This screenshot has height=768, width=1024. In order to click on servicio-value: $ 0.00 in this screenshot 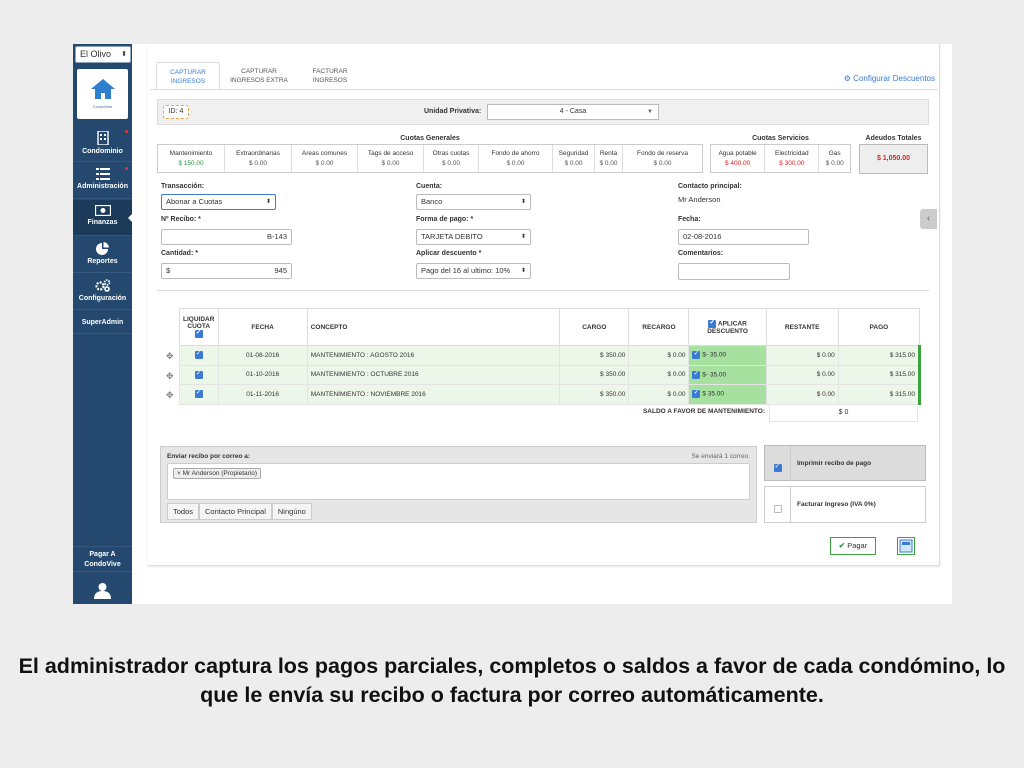, I will do `click(834, 163)`.